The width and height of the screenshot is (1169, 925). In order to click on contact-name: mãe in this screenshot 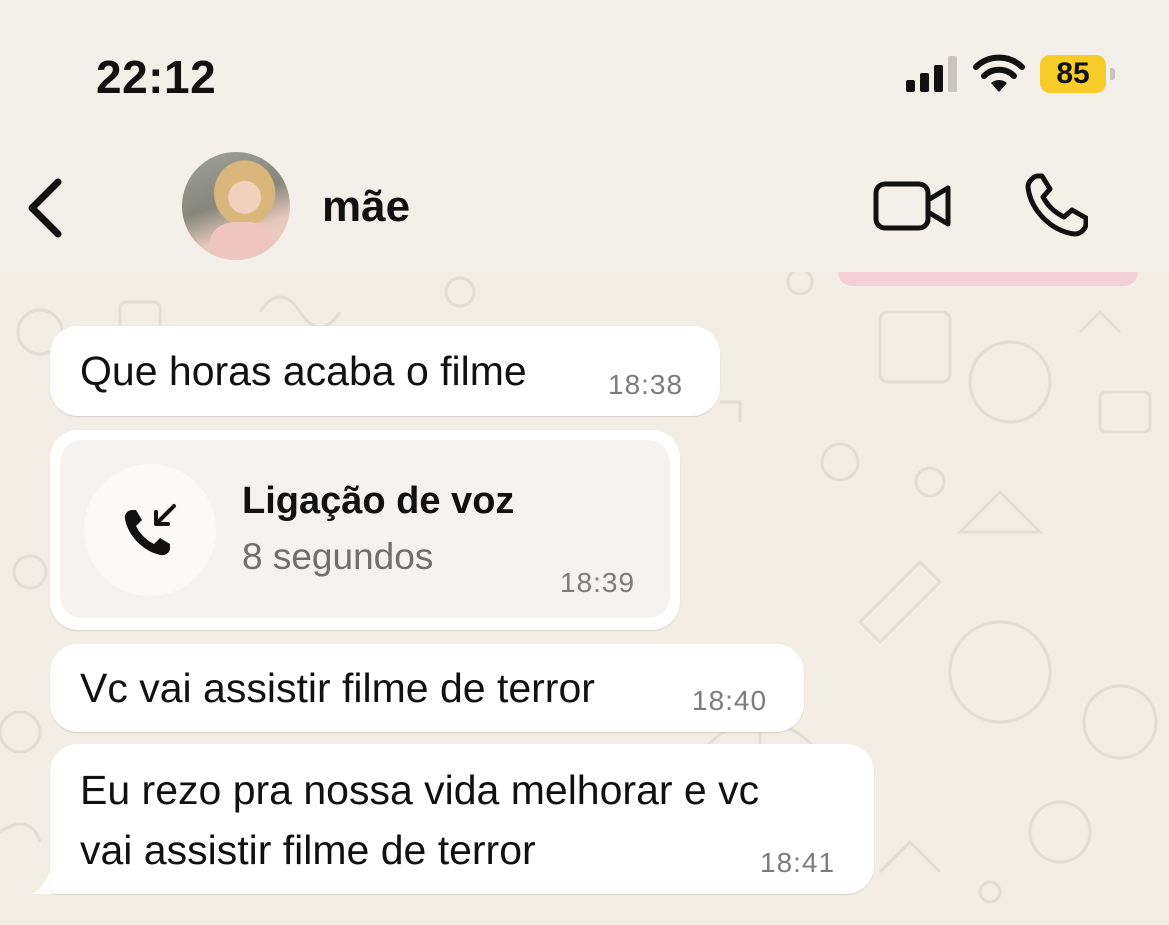, I will do `click(366, 207)`.